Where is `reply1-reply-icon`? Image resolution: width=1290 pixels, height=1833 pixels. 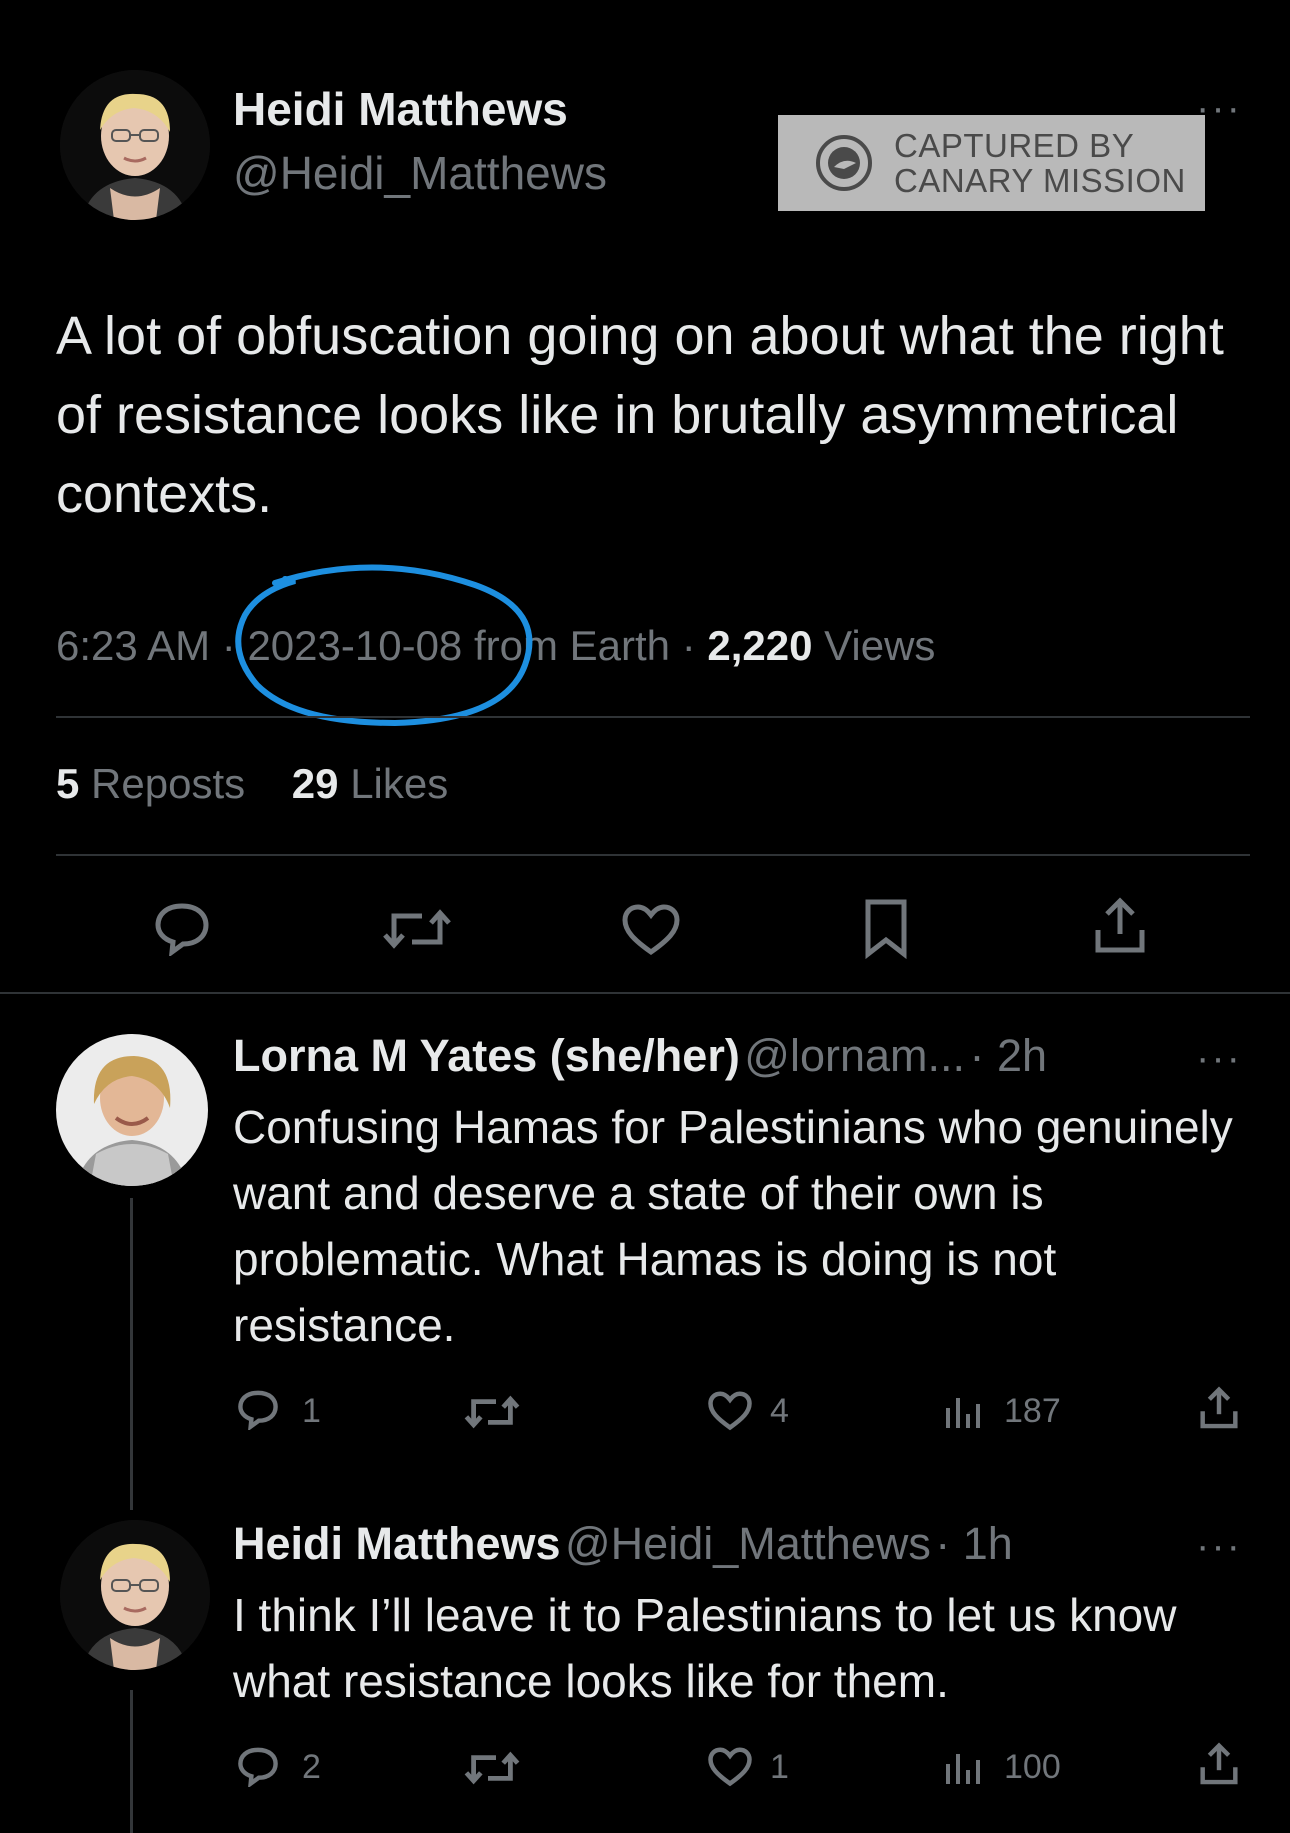 reply1-reply-icon is located at coordinates (258, 1409).